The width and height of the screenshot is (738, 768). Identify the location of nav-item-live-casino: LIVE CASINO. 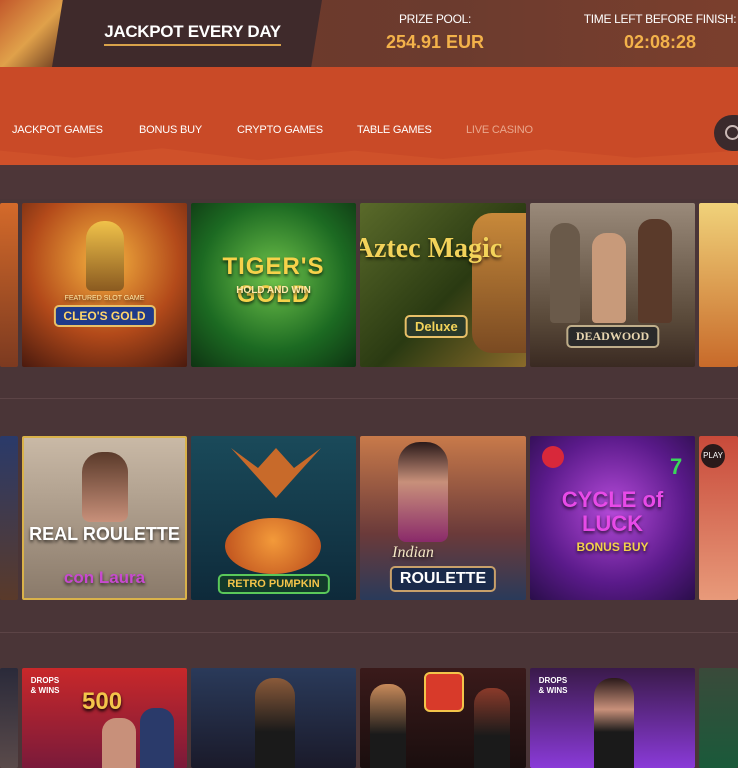
(499, 130).